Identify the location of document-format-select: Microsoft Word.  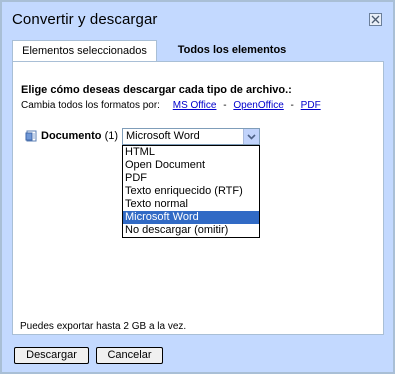
(191, 136).